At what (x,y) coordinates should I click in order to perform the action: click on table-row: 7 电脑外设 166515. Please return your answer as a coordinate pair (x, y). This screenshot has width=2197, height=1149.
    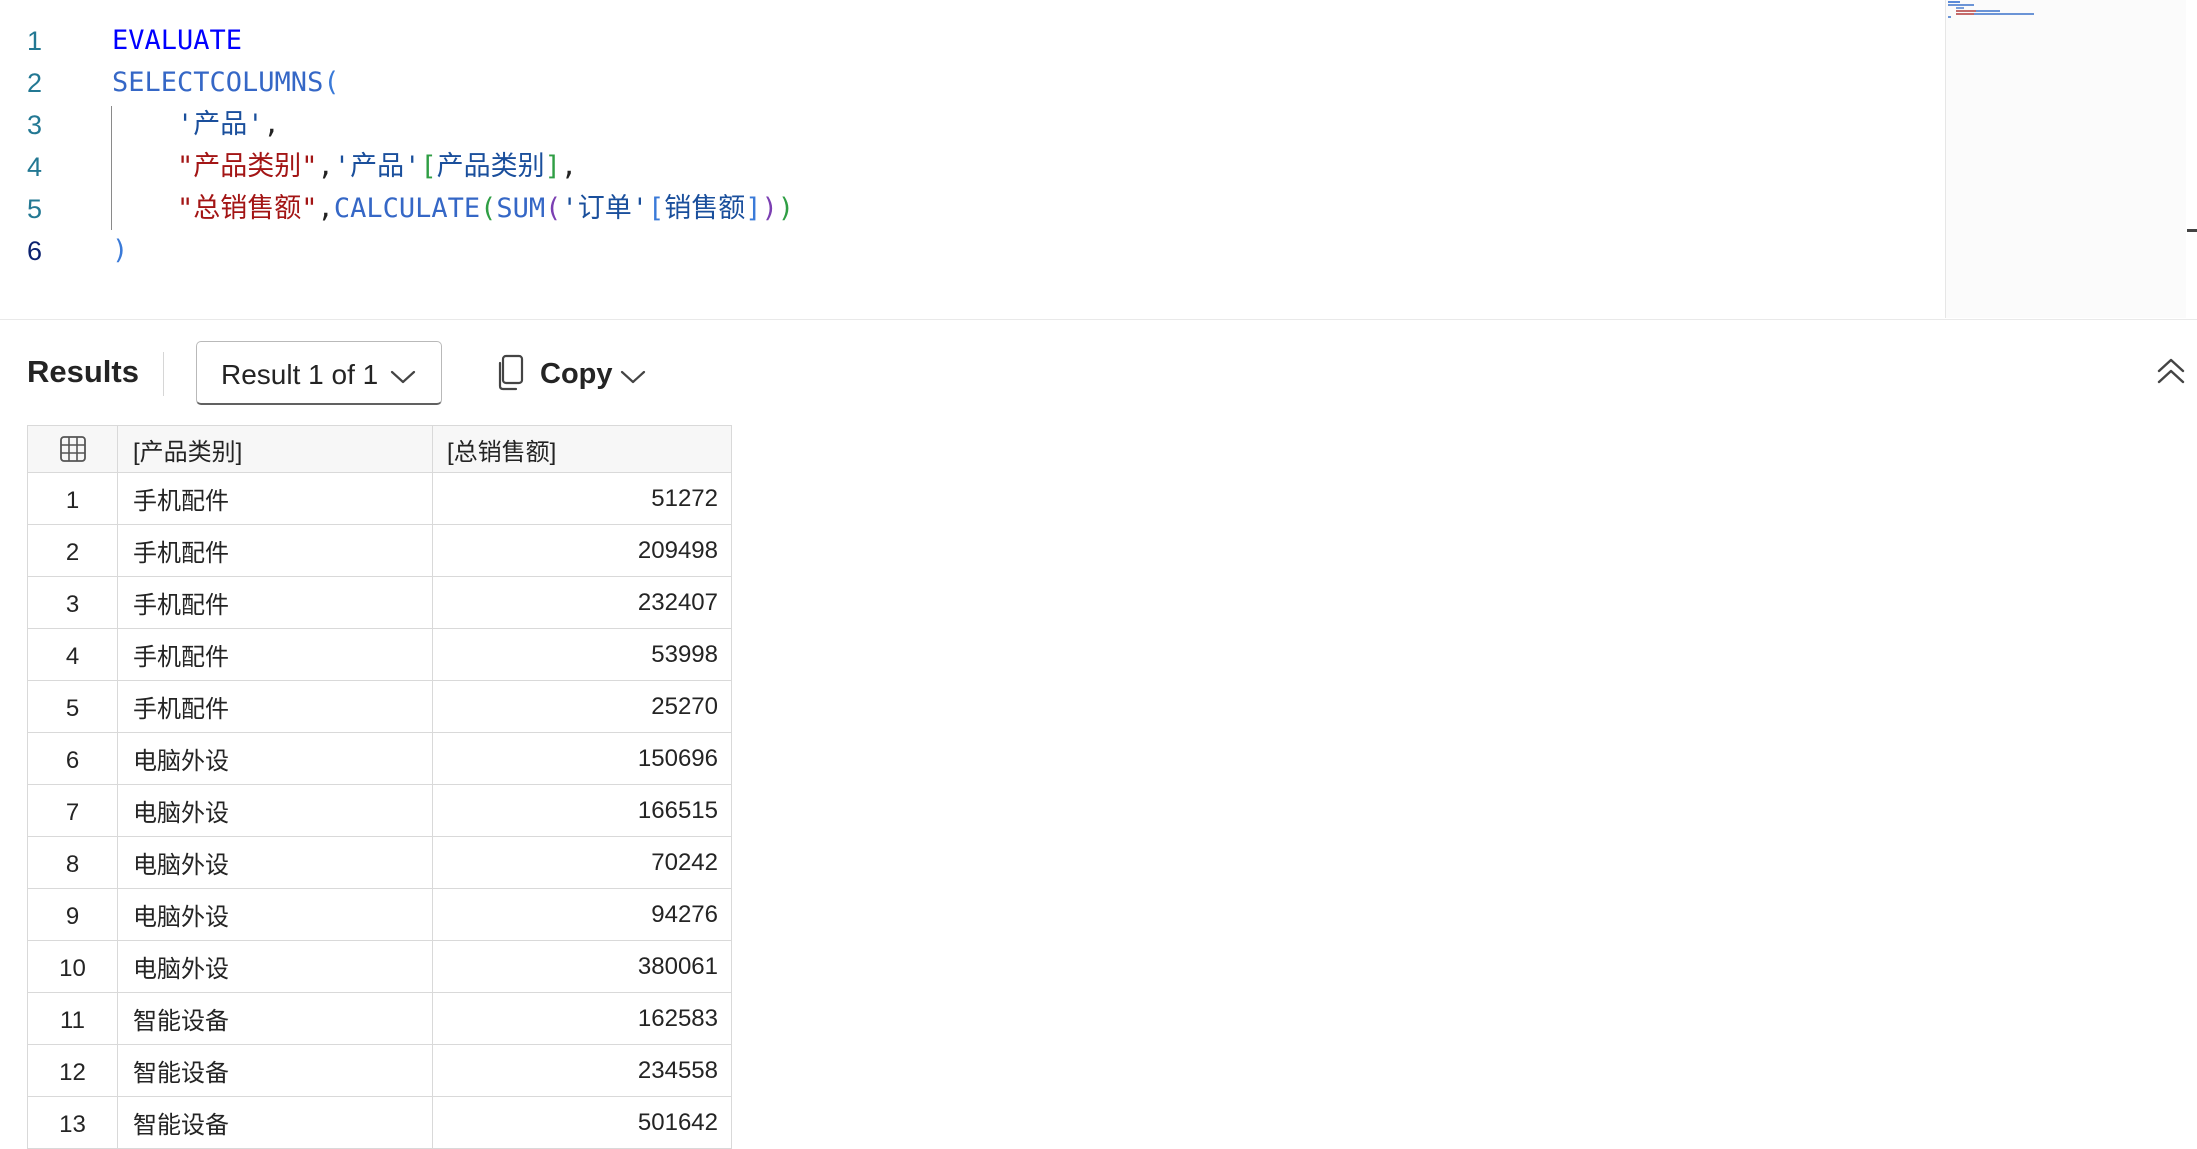
    Looking at the image, I should click on (379, 810).